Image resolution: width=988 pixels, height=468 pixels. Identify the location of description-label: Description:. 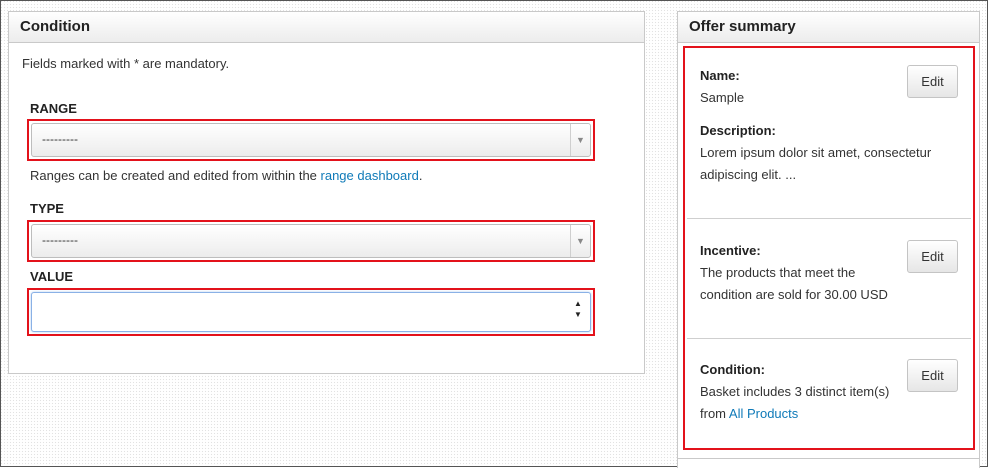
(738, 130).